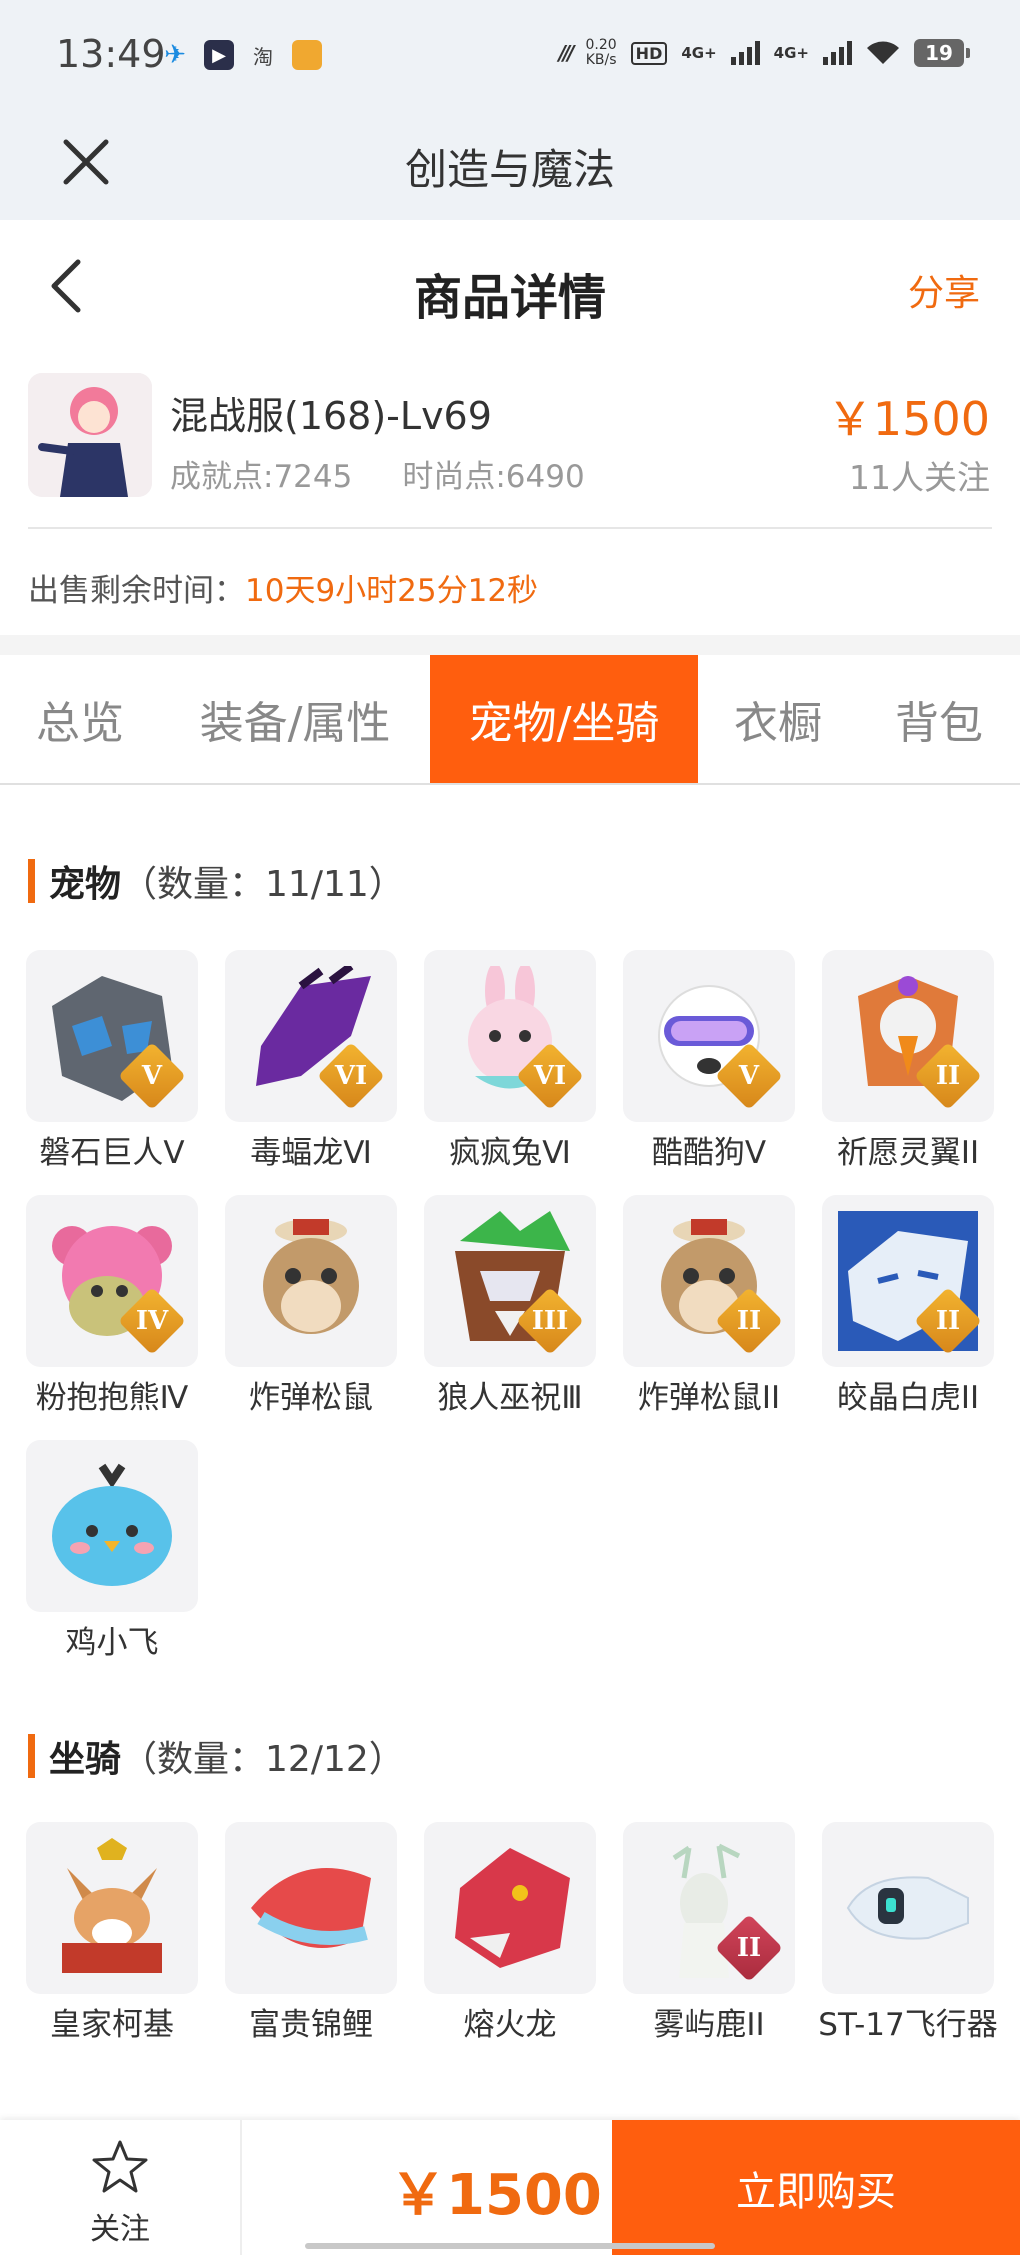 The height and width of the screenshot is (2255, 1020). What do you see at coordinates (510, 1281) in the screenshot?
I see `pet-thumbnail: III` at bounding box center [510, 1281].